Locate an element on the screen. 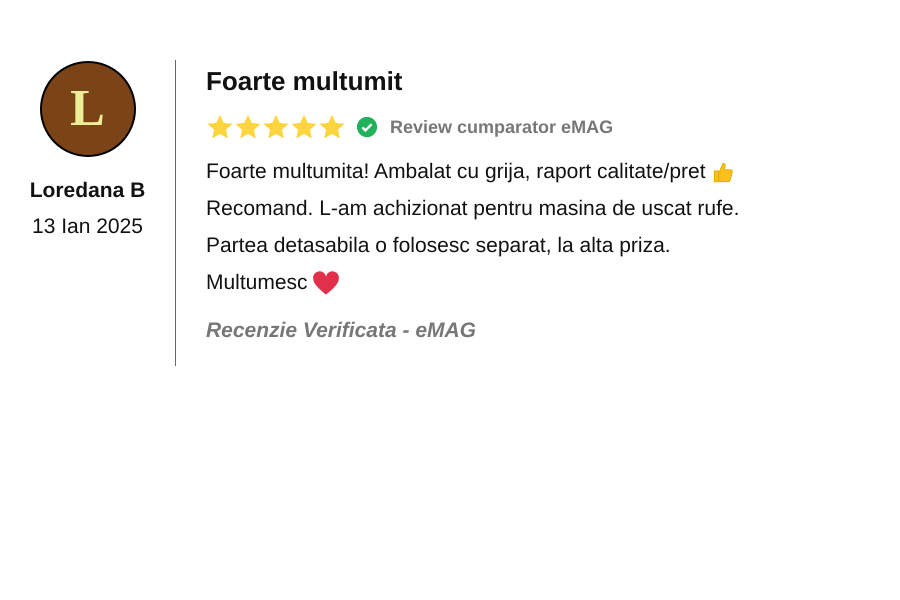 The width and height of the screenshot is (900, 600). verified-review-label: Recenzie Verificata - eMAG is located at coordinates (341, 331).